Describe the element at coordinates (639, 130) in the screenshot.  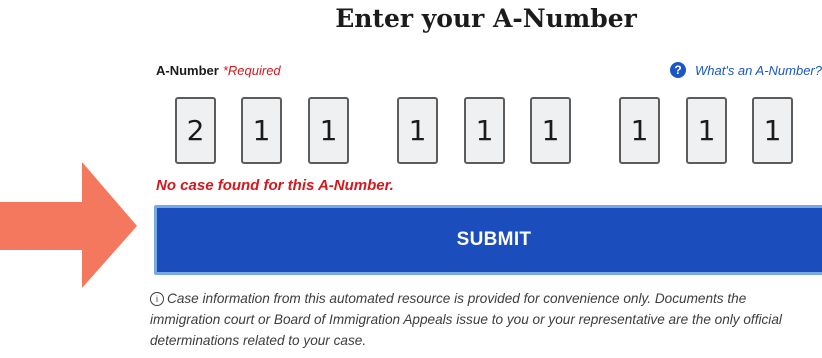
I see `digit-input-7: 1` at that location.